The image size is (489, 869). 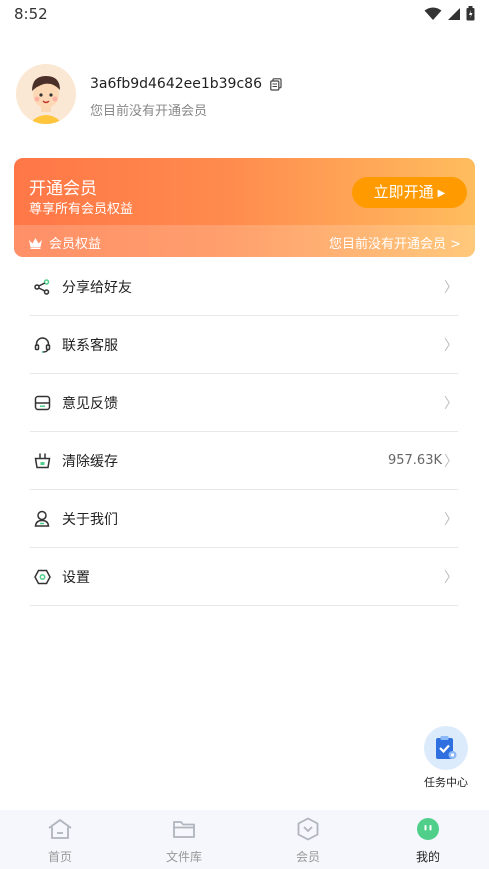 I want to click on vip-benefits: 会员权益, so click(x=64, y=242).